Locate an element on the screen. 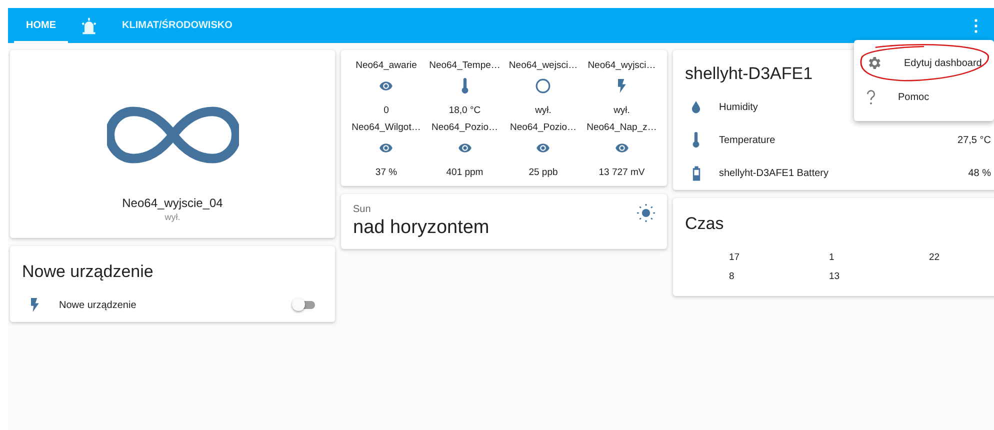 Image resolution: width=994 pixels, height=430 pixels. sun-icon is located at coordinates (646, 213).